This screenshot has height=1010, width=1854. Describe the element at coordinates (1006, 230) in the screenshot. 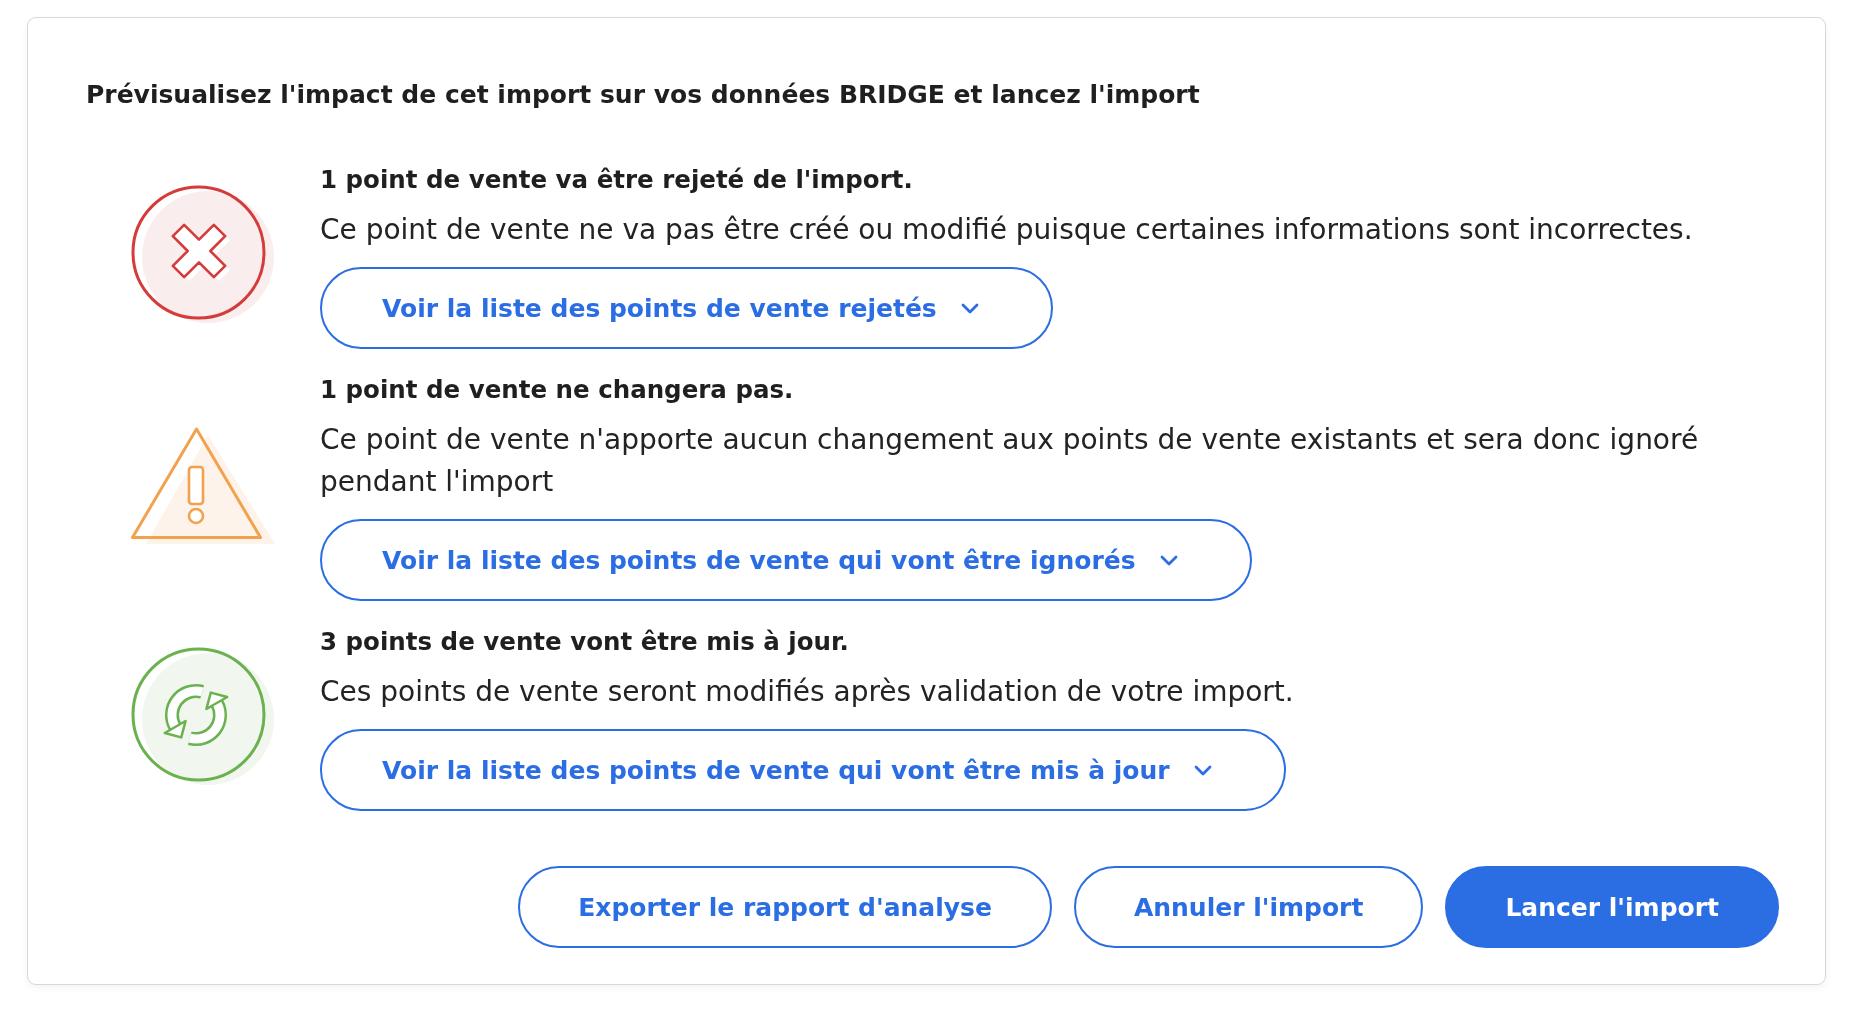

I see `section-description: Ce point de vente ne va pas être créé ou modifié puisque certaines informations sont incorrectes.` at that location.